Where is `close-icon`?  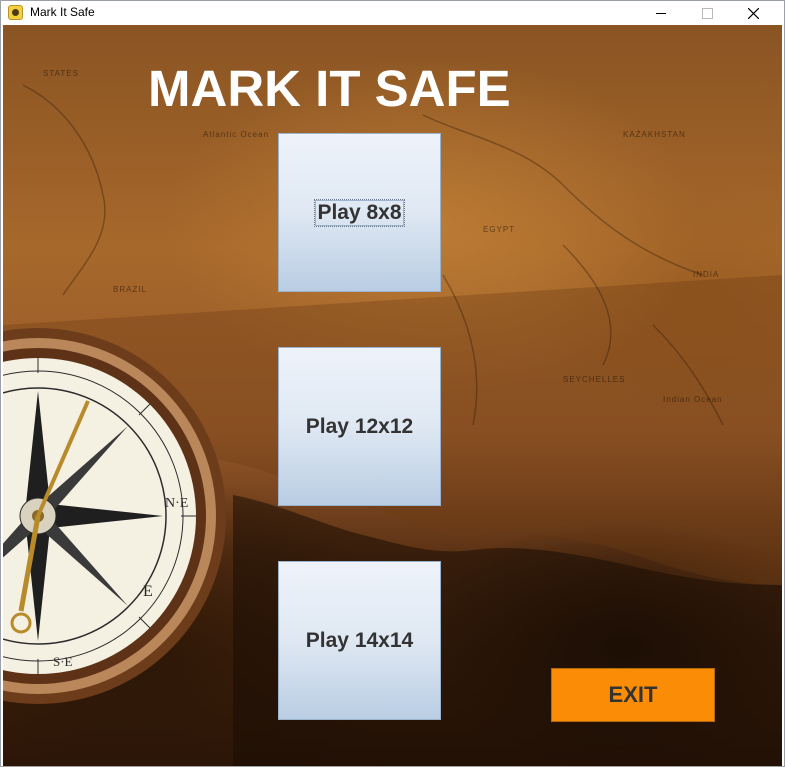 close-icon is located at coordinates (753, 13).